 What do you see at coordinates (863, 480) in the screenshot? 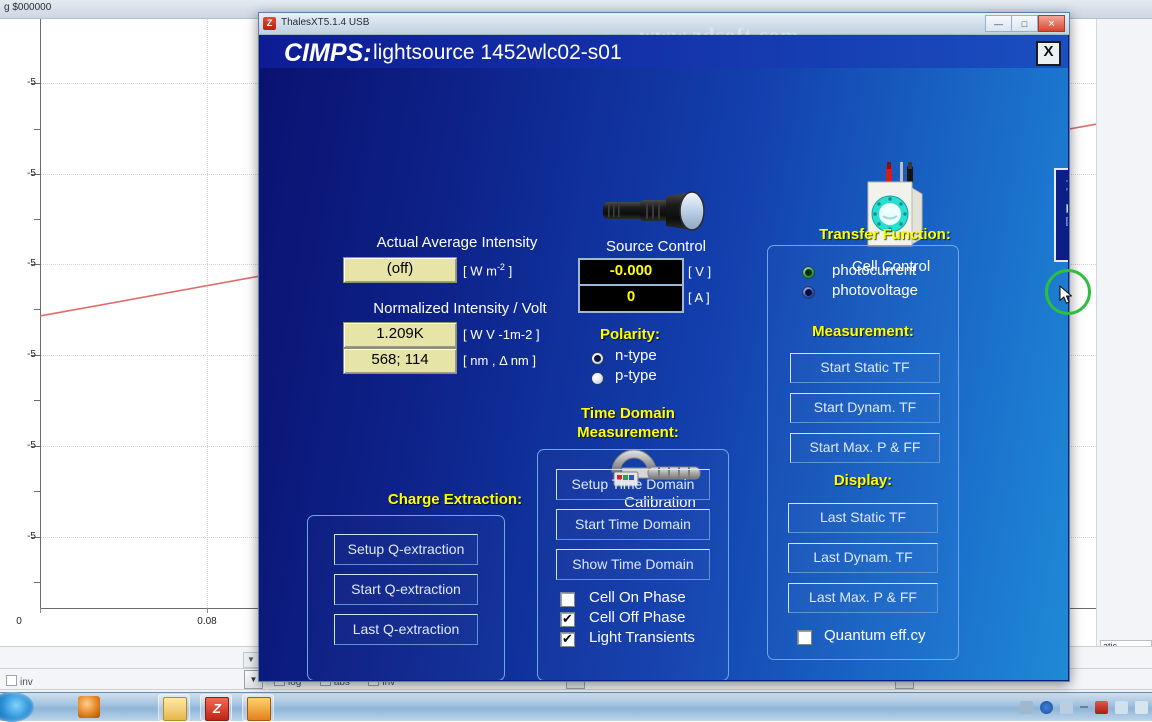
I see `display-title: Display:` at bounding box center [863, 480].